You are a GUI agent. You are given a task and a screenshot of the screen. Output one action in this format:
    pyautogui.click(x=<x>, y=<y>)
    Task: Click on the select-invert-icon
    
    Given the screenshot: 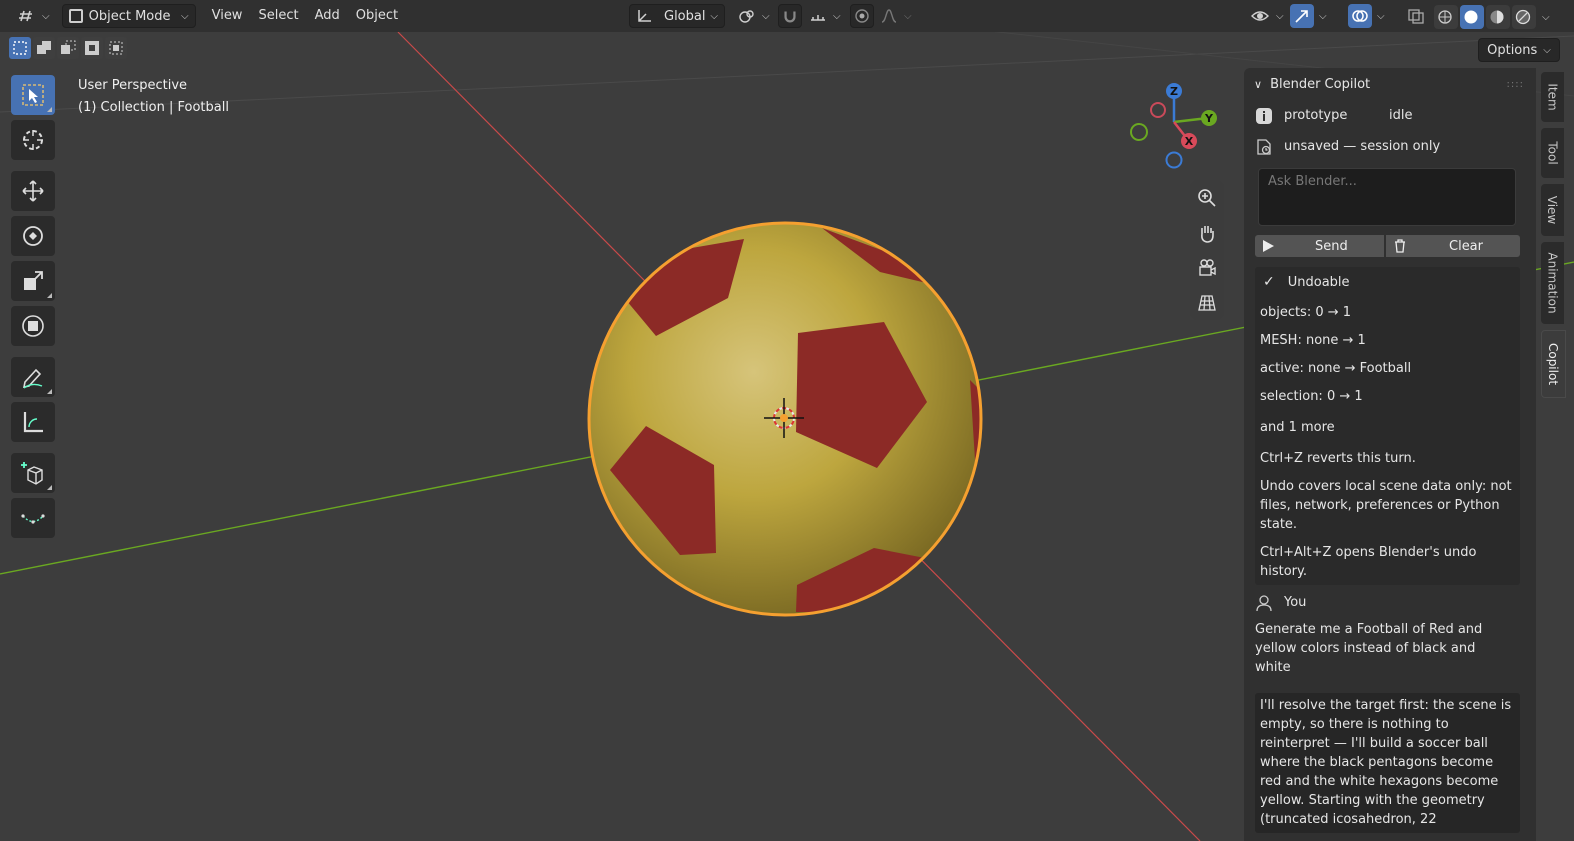 What is the action you would take?
    pyautogui.click(x=92, y=48)
    